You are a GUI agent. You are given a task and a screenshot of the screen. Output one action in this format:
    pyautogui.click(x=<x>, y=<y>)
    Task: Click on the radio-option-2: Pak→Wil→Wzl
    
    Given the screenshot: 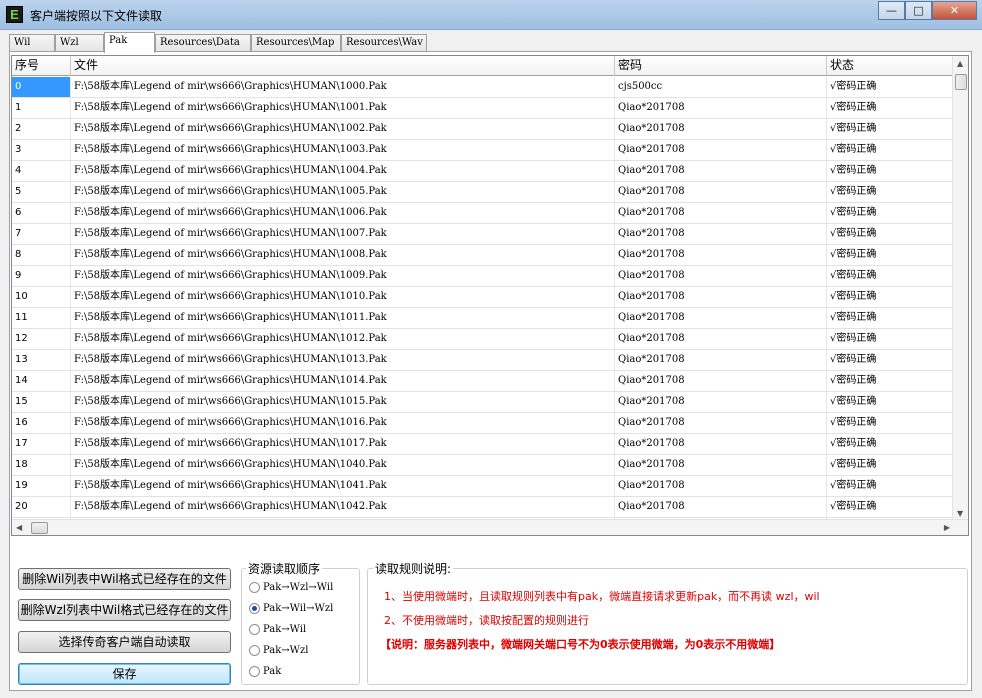 What is the action you would take?
    pyautogui.click(x=291, y=608)
    